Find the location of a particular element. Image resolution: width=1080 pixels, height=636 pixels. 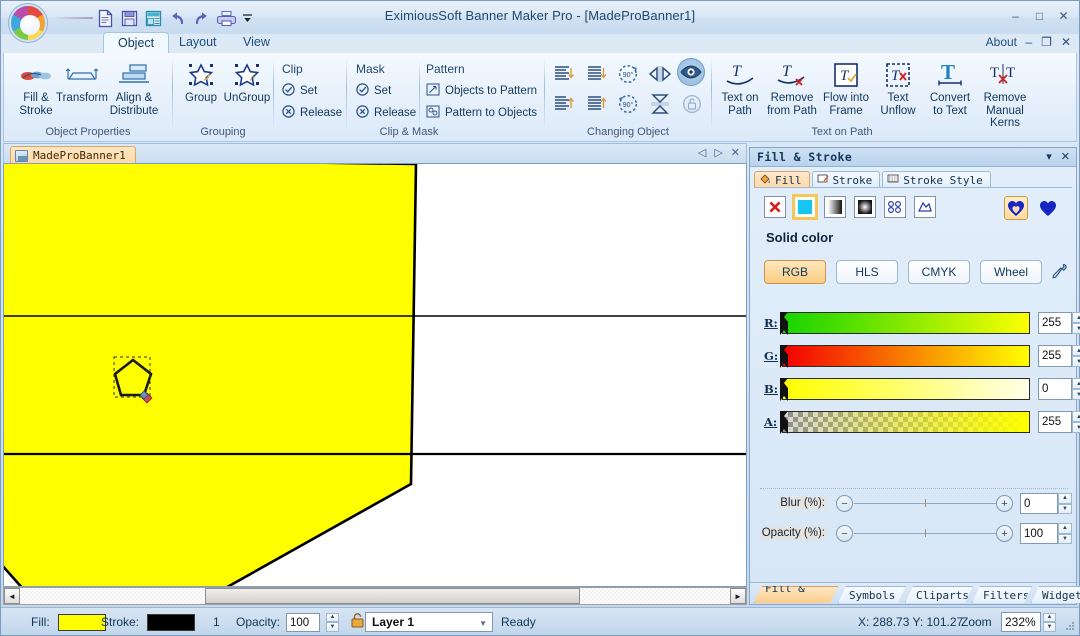

channel-slider-g is located at coordinates (905, 357).